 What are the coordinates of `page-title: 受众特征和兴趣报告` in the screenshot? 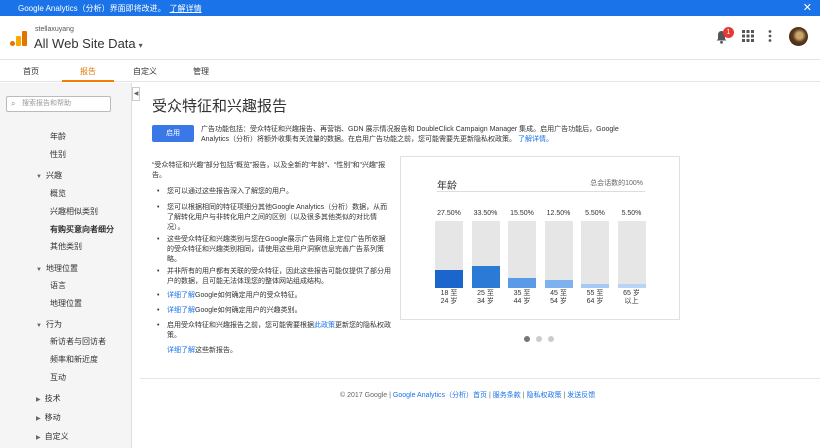 It's located at (220, 106).